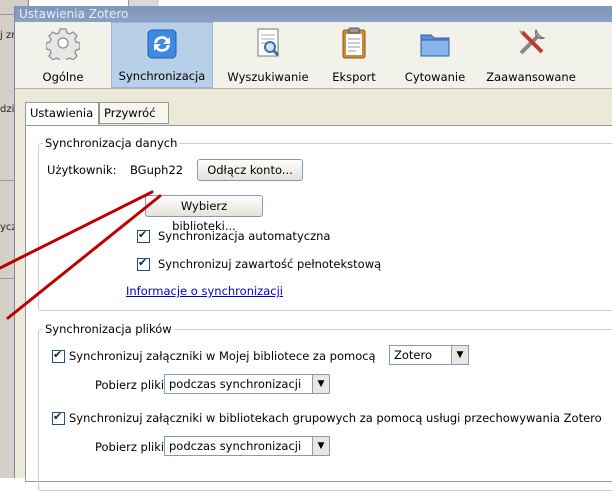  Describe the element at coordinates (134, 113) in the screenshot. I see `tab-restore: Przywróć` at that location.